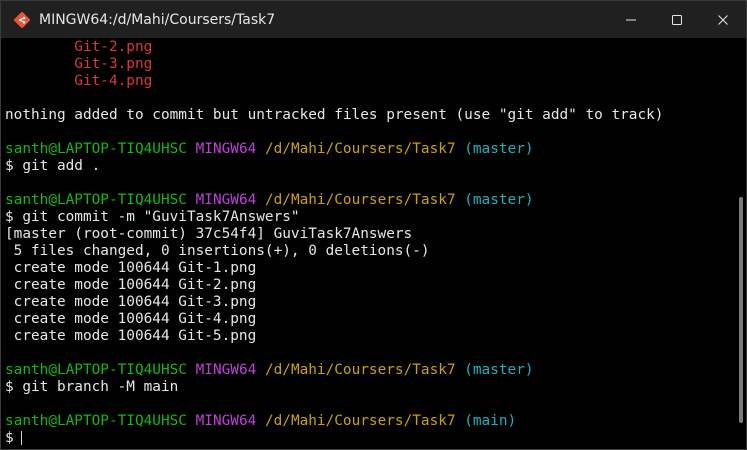 The height and width of the screenshot is (450, 747). What do you see at coordinates (131, 336) in the screenshot?
I see `output-line: create mode 100644 Git-5.png` at bounding box center [131, 336].